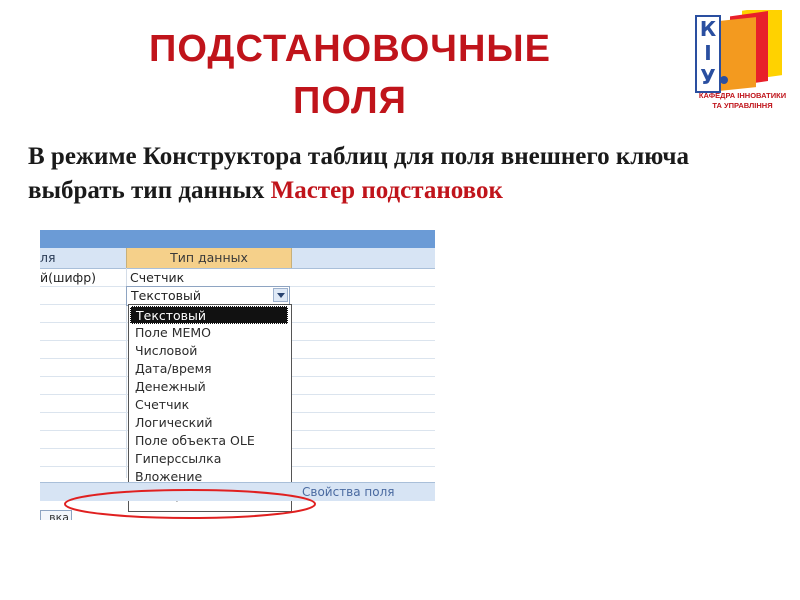 The image size is (800, 600). Describe the element at coordinates (209, 423) in the screenshot. I see `option-boolean: Логический` at that location.